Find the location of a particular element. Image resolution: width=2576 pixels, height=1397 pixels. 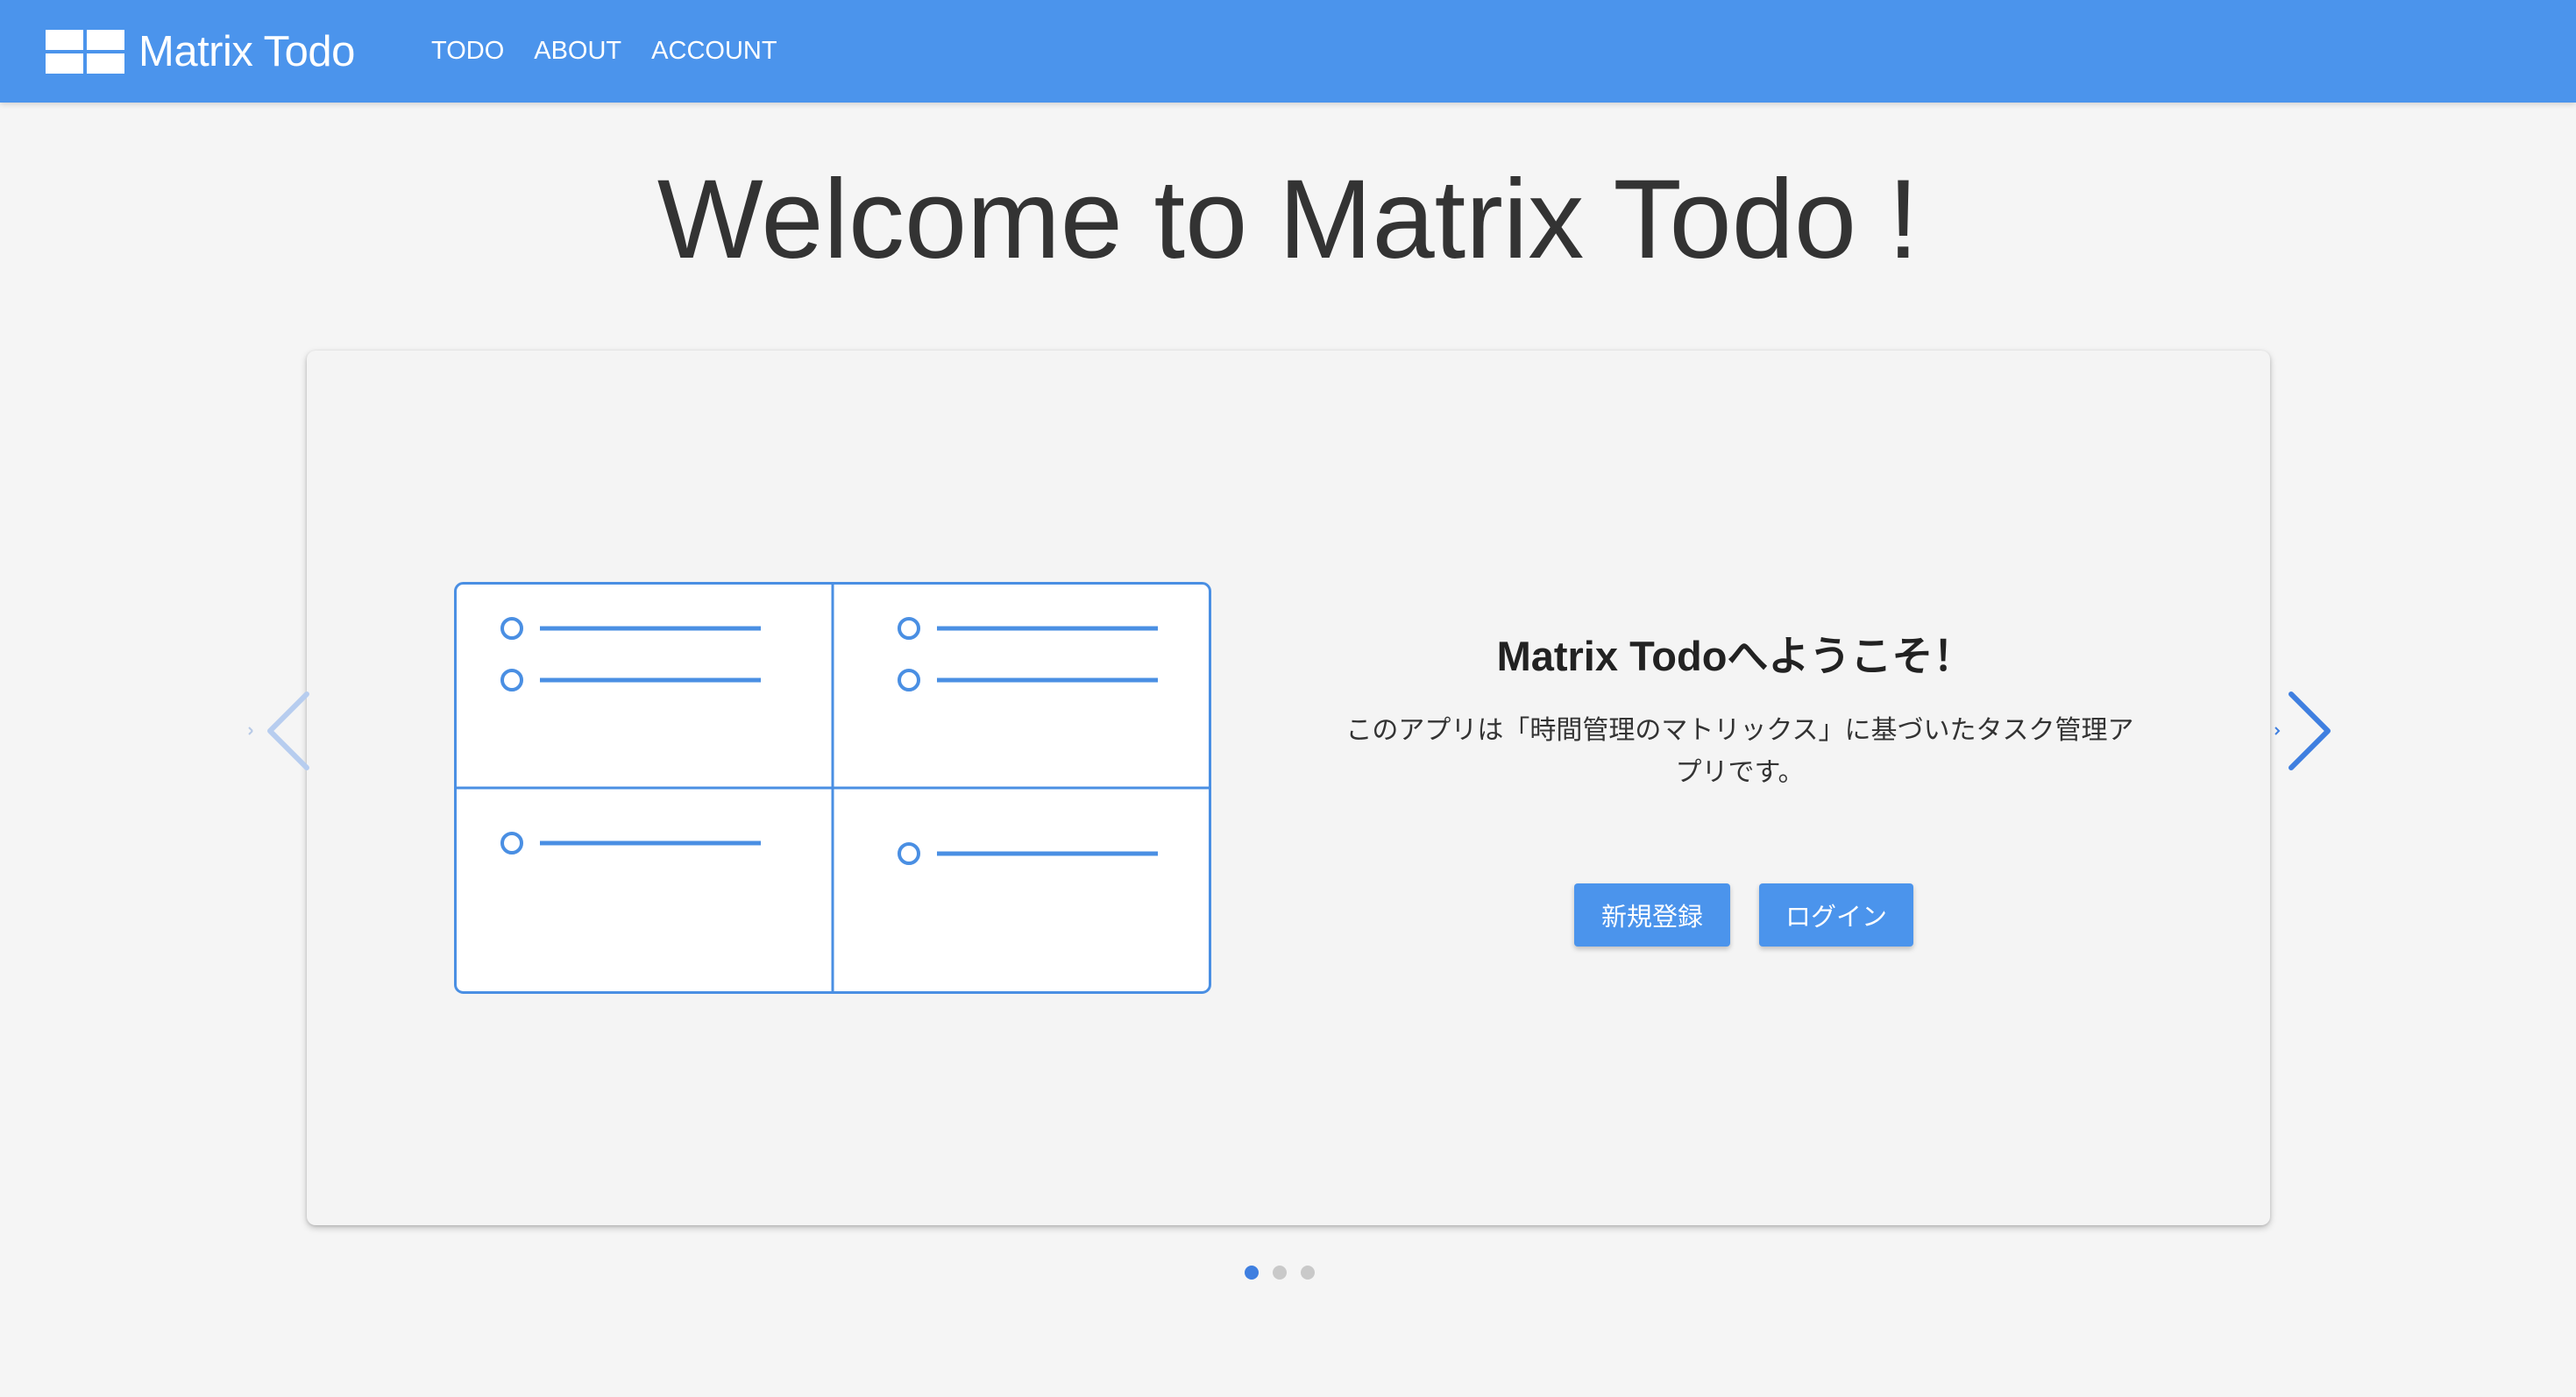

carousel-next-chevron-icon is located at coordinates (2302, 731).